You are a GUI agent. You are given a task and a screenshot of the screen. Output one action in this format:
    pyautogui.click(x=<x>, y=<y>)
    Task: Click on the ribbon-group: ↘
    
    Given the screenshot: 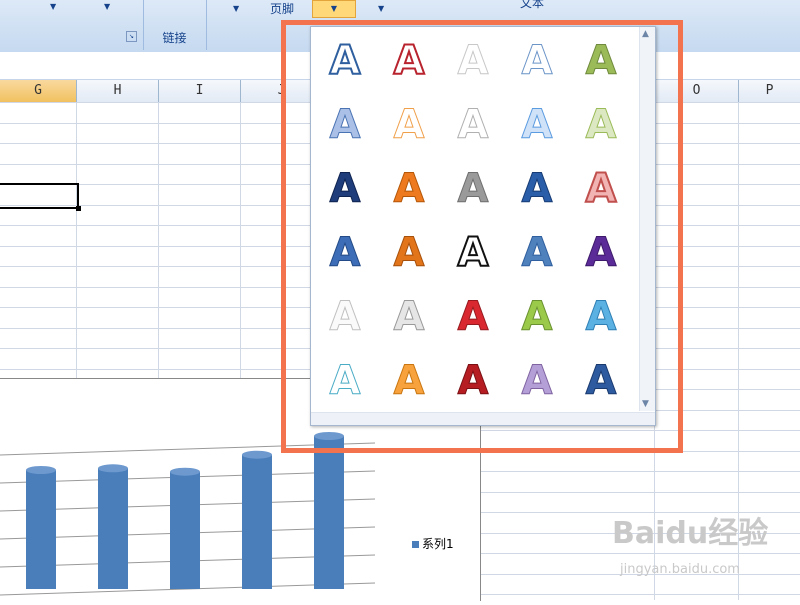 What is the action you would take?
    pyautogui.click(x=72, y=25)
    